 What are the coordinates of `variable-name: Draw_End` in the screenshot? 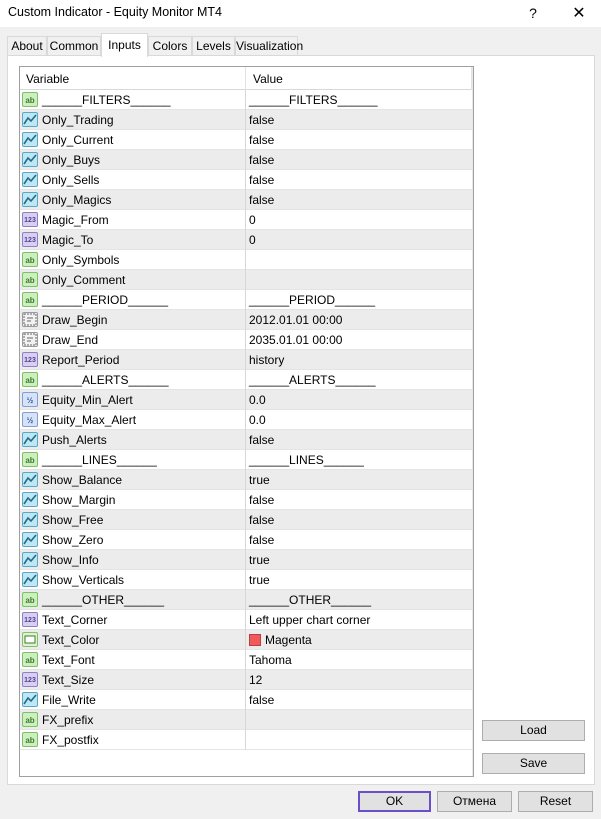 It's located at (70, 340).